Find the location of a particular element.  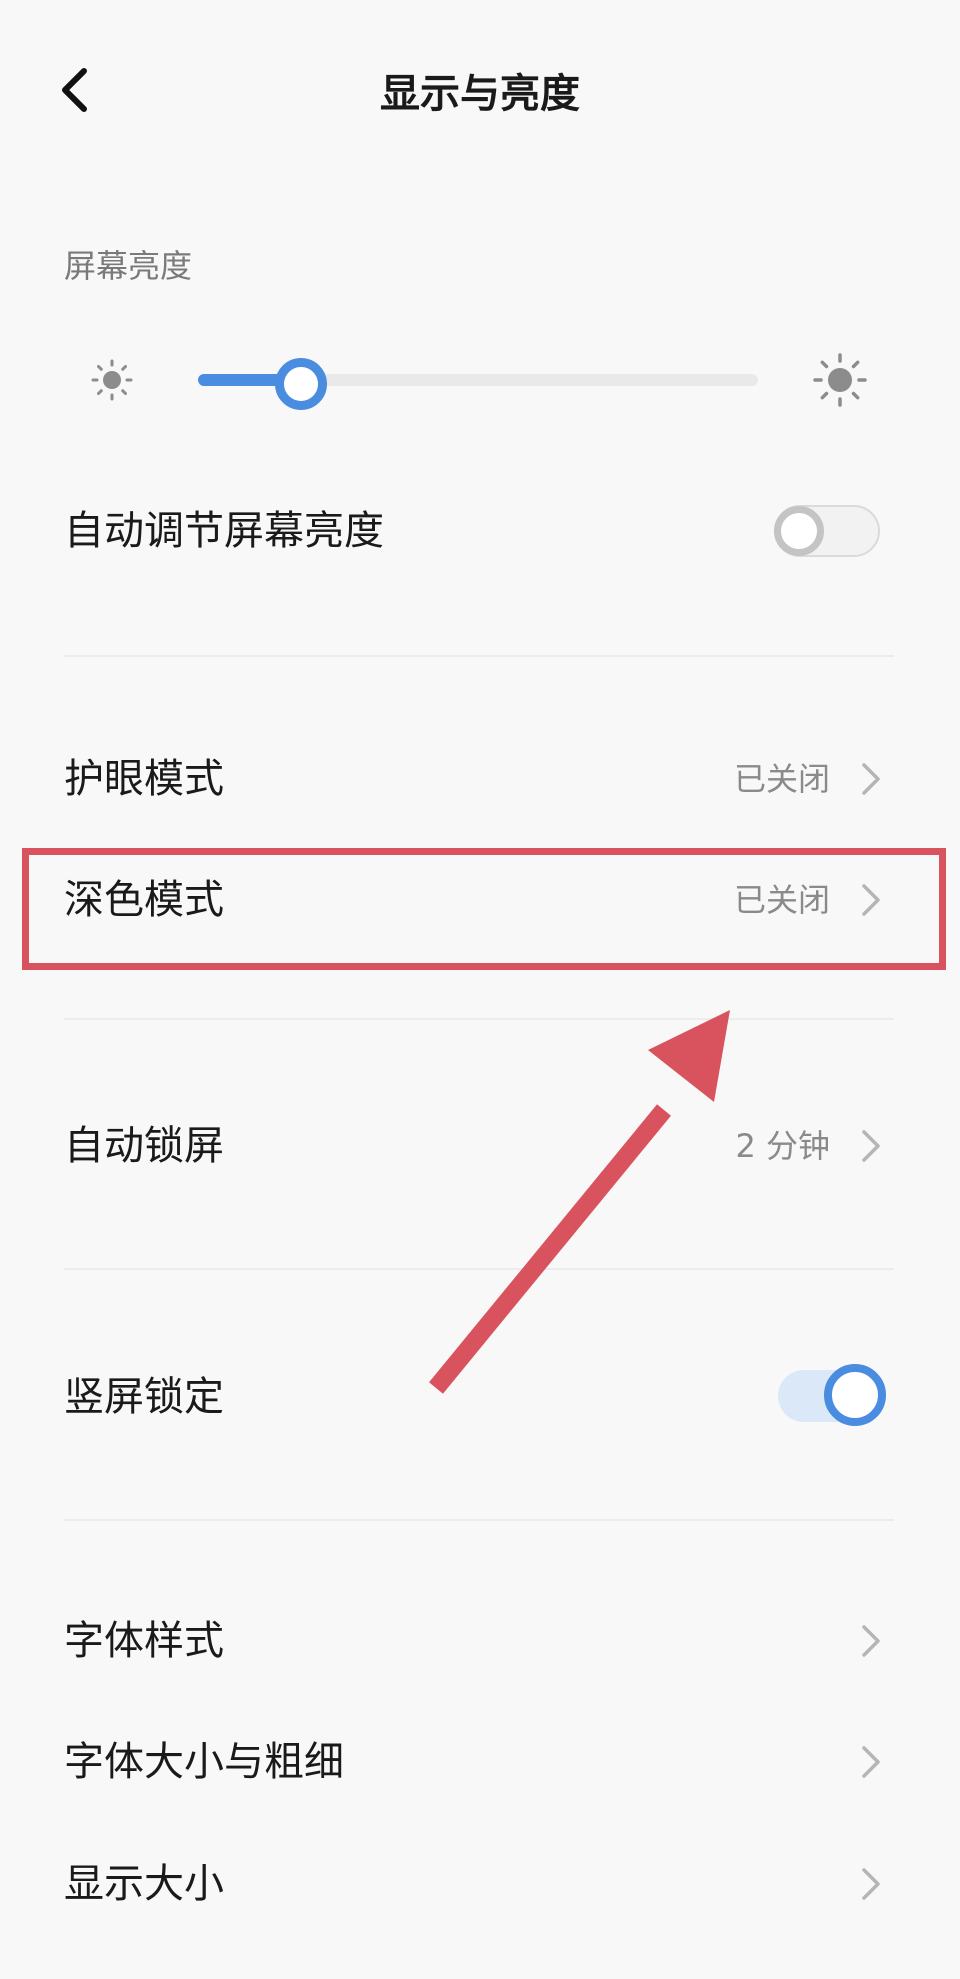

annotation-arrow is located at coordinates (579, 1202).